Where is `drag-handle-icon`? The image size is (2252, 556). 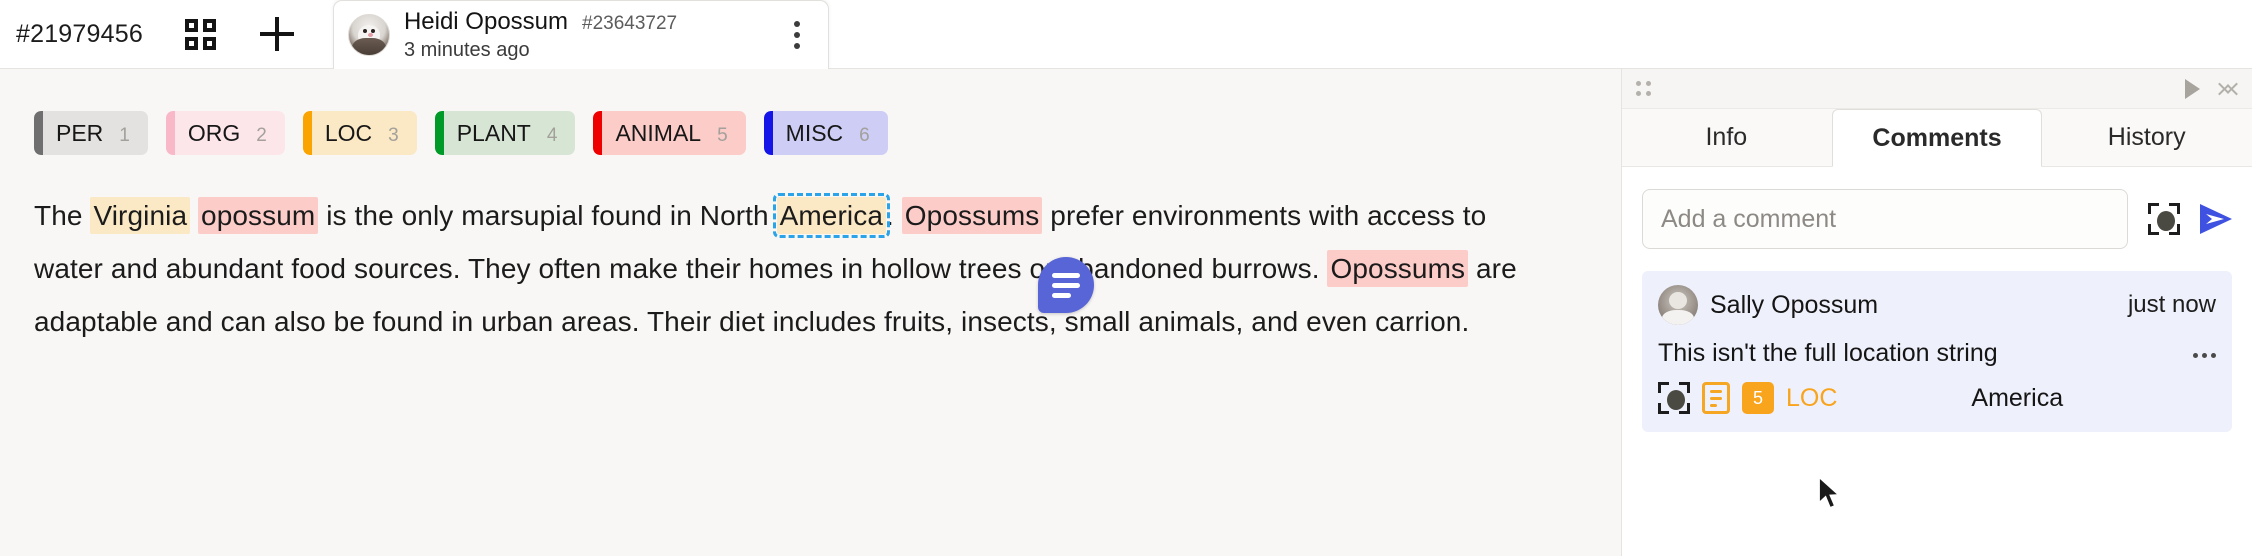 drag-handle-icon is located at coordinates (1644, 88).